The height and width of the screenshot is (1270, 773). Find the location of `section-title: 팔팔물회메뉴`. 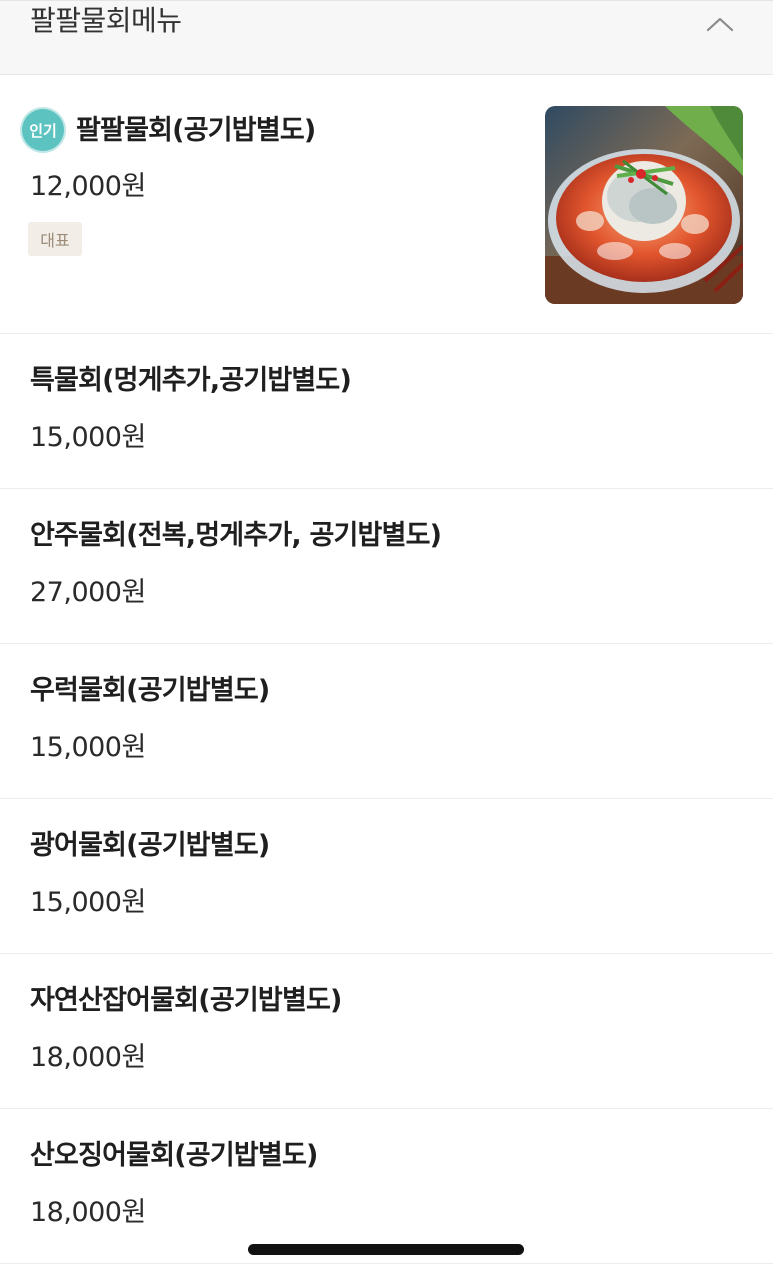

section-title: 팔팔물회메뉴 is located at coordinates (106, 20).